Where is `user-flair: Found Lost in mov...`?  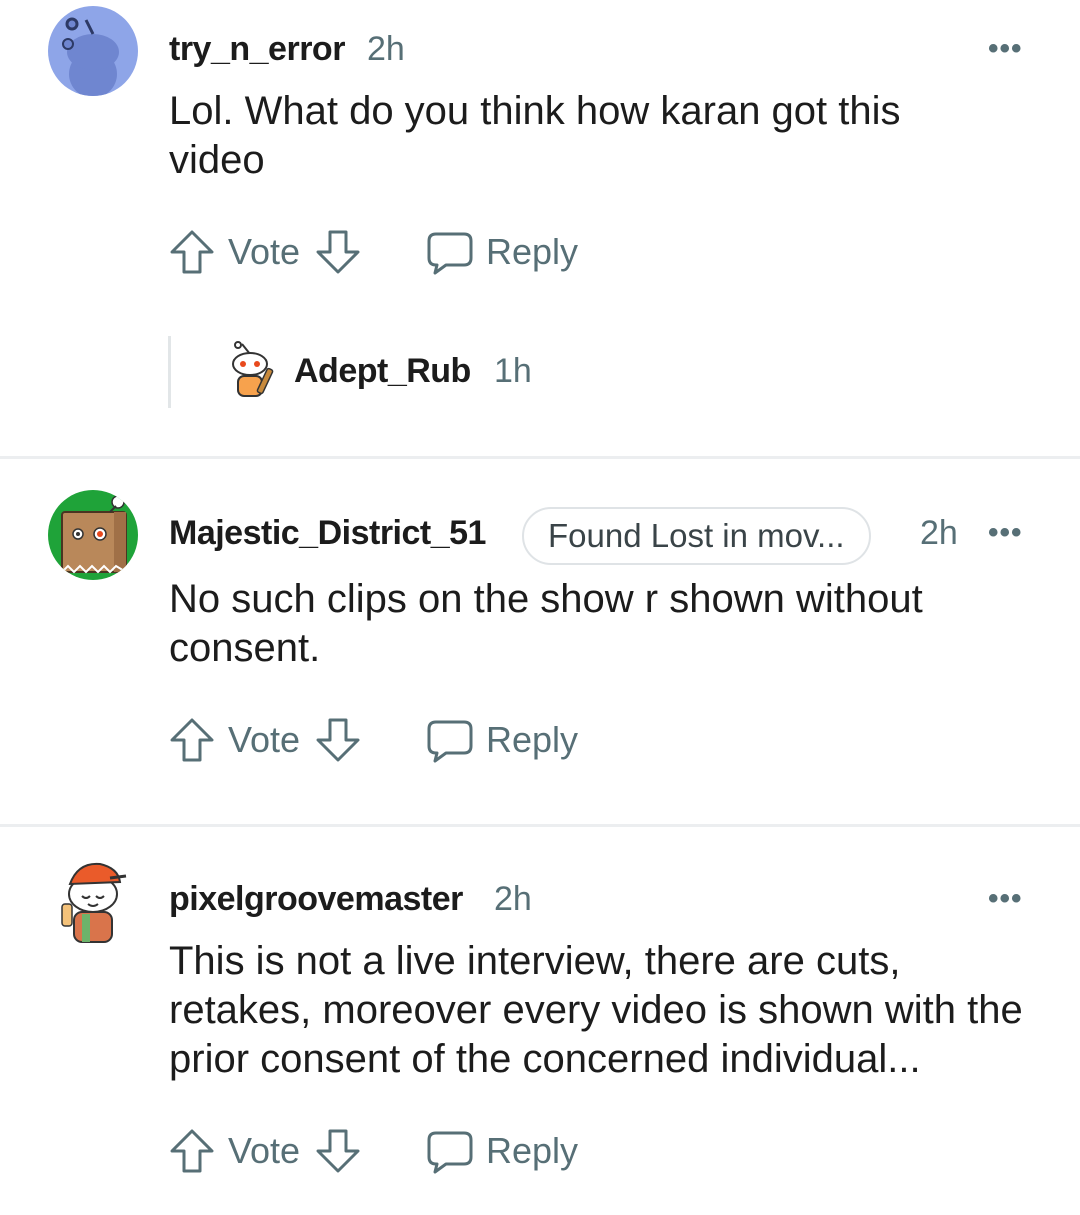 user-flair: Found Lost in mov... is located at coordinates (696, 536).